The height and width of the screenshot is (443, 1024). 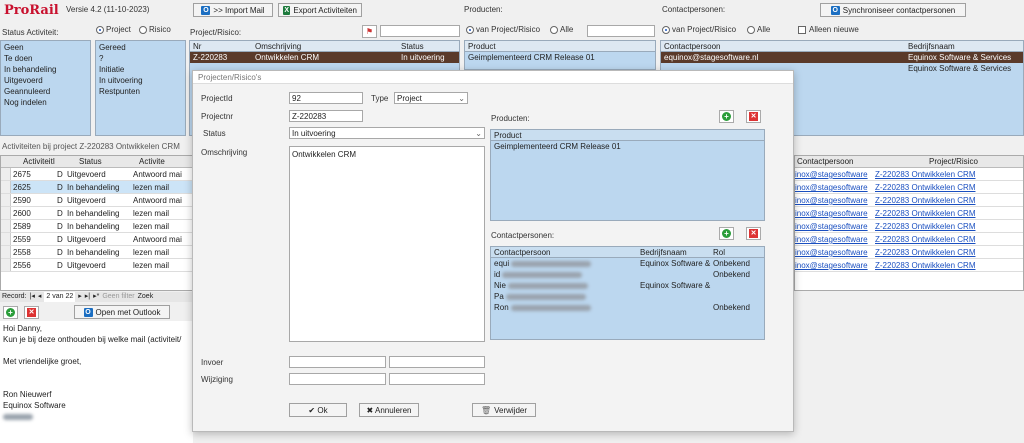 What do you see at coordinates (699, 29) in the screenshot?
I see `contact-radio-project: van Project/Risico` at bounding box center [699, 29].